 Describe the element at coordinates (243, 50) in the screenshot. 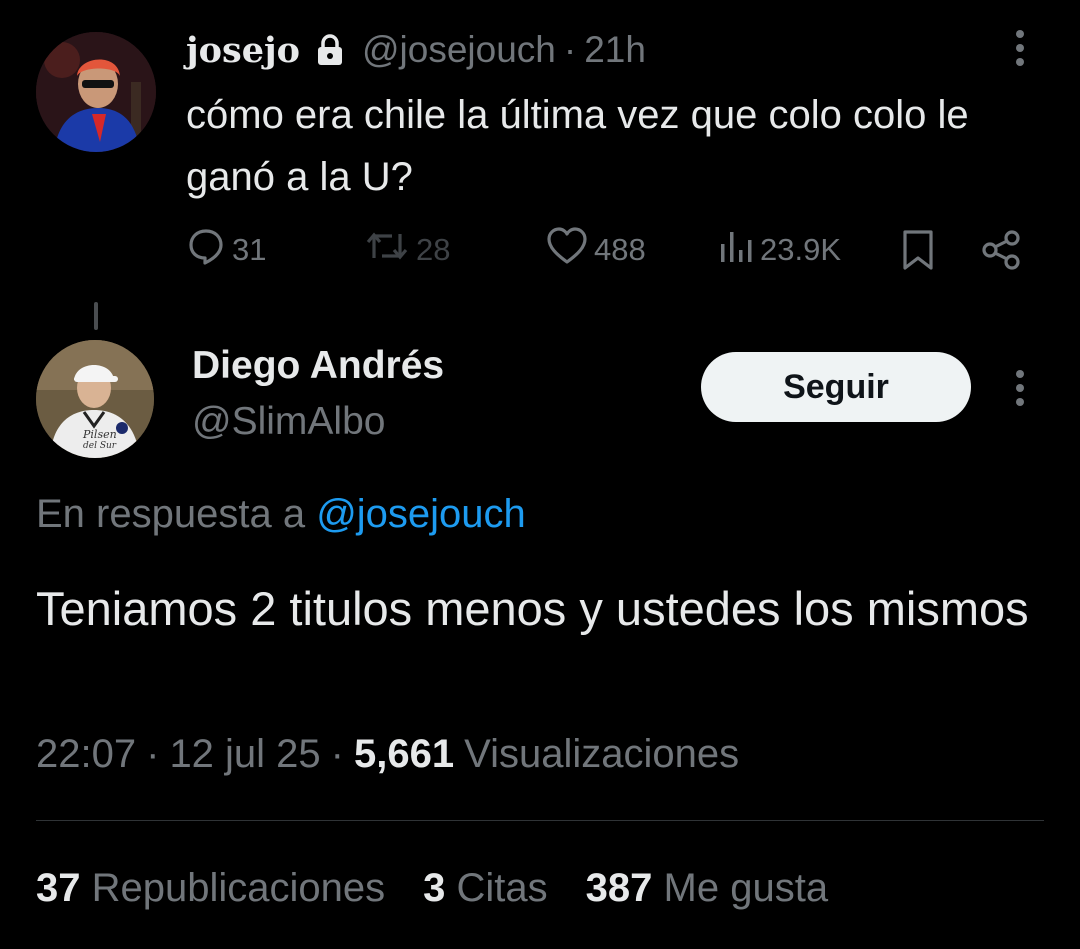

I see `parent-display-name: josejo` at that location.